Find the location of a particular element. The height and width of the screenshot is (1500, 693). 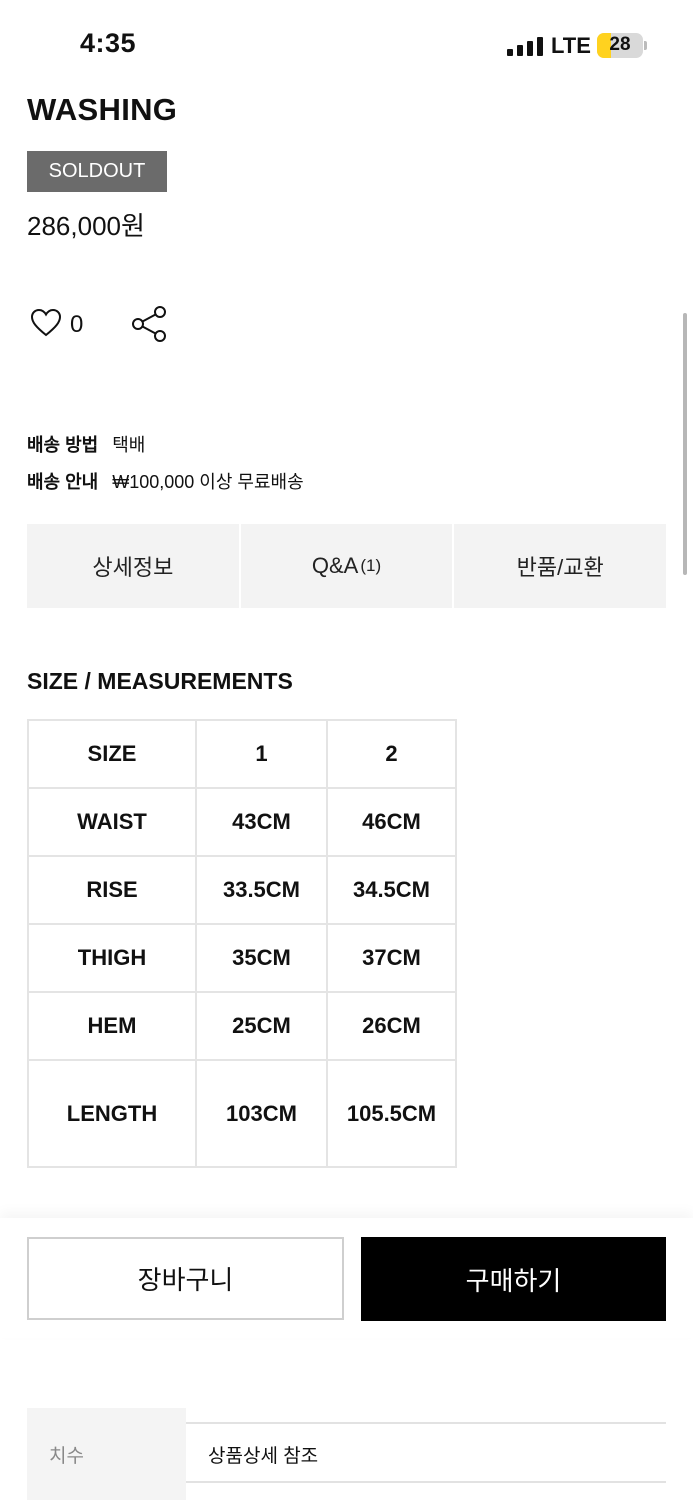

tab-details-label: 상세정보 is located at coordinates (133, 567).